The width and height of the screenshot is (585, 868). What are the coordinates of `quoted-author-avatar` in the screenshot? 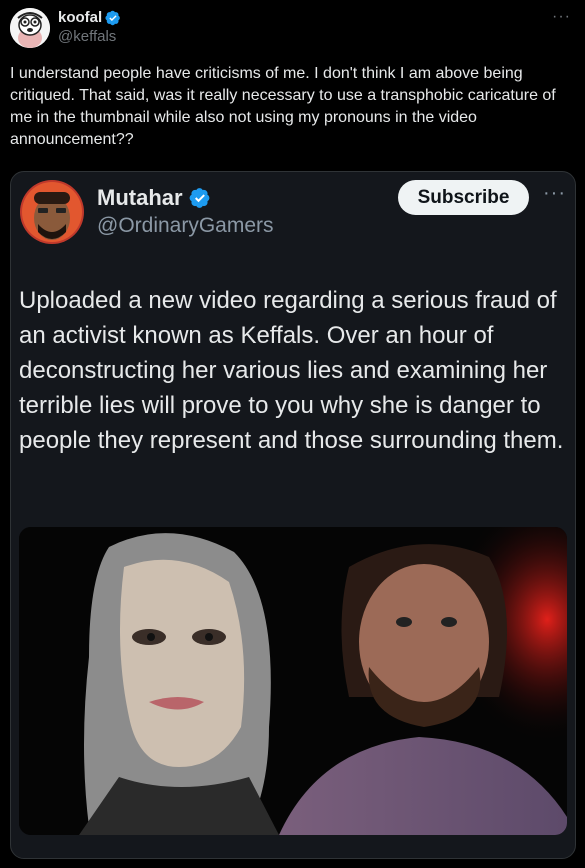 It's located at (52, 212).